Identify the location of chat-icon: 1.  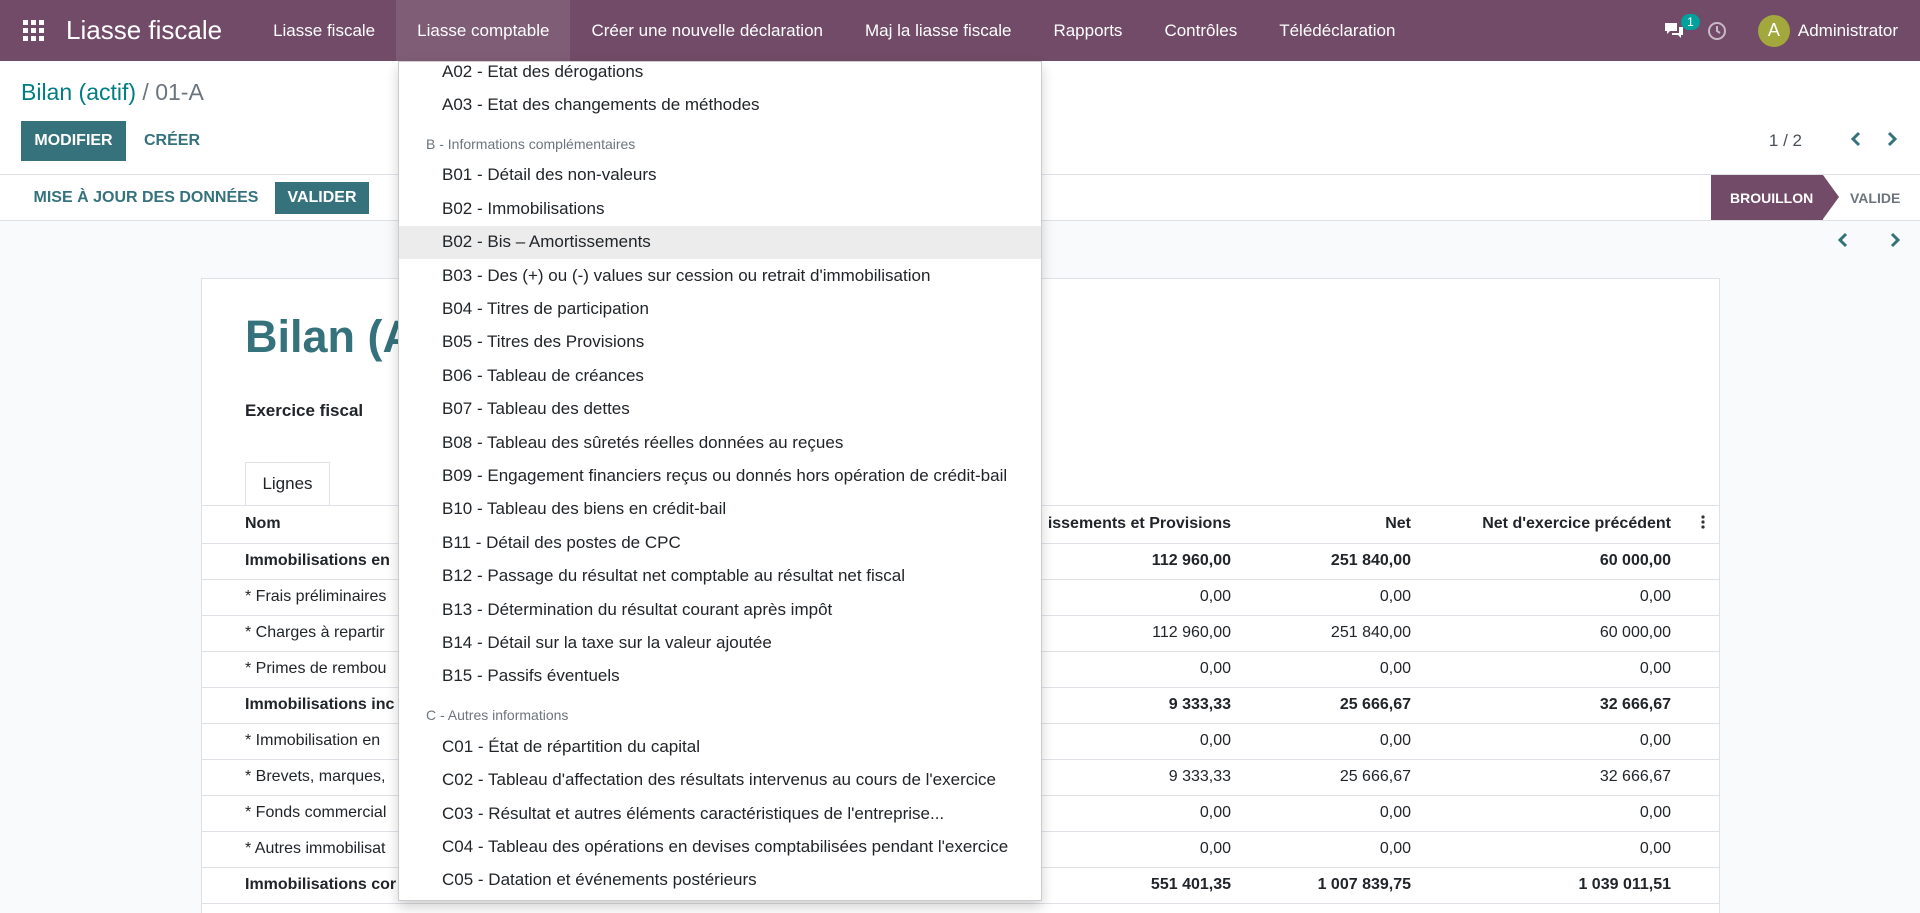
(1678, 31).